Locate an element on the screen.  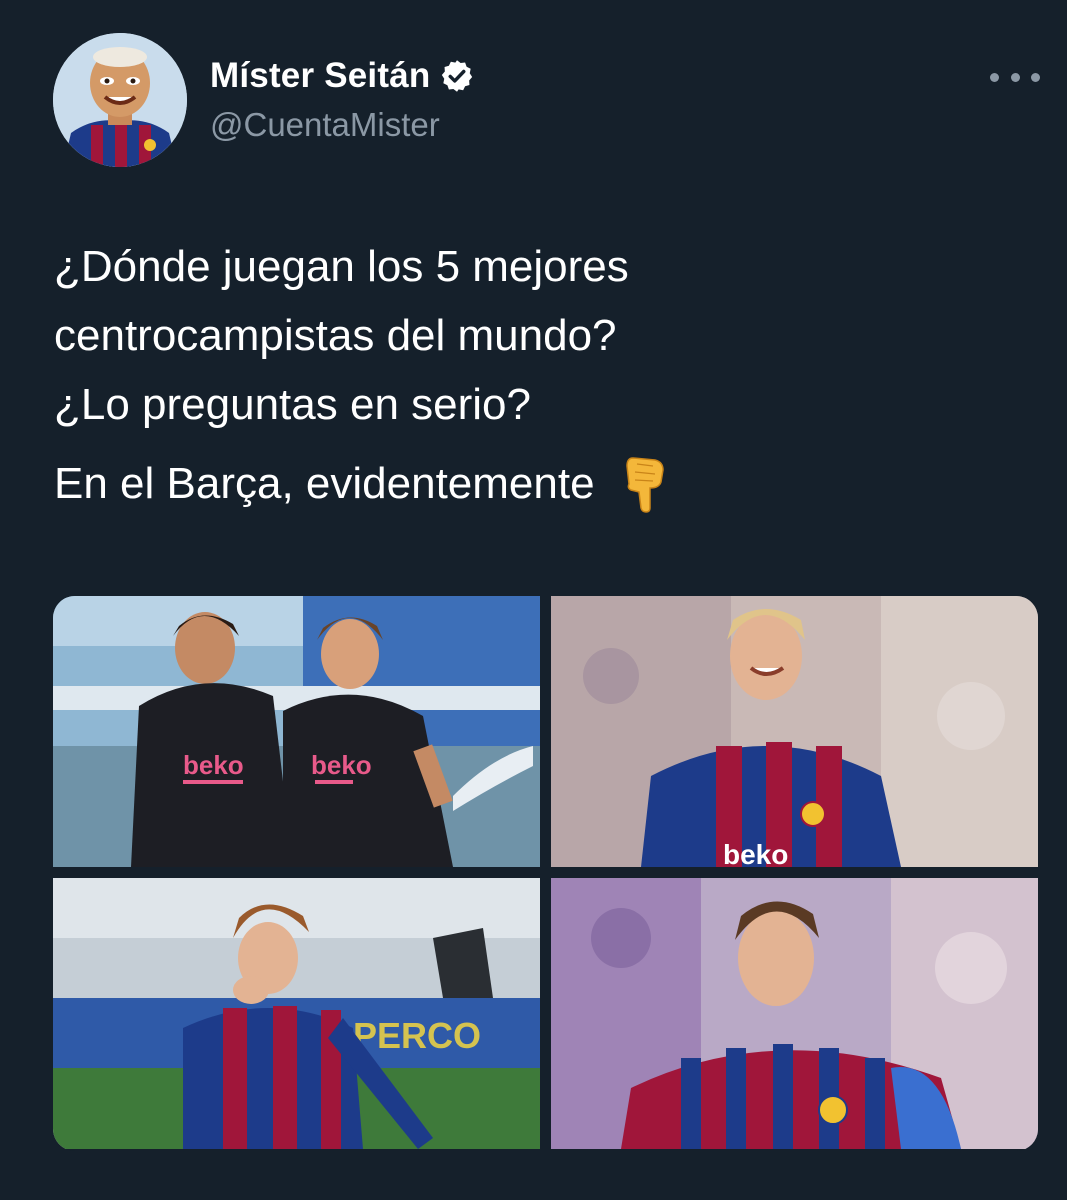
media-photo-1: beko beko is located at coordinates (296, 731).